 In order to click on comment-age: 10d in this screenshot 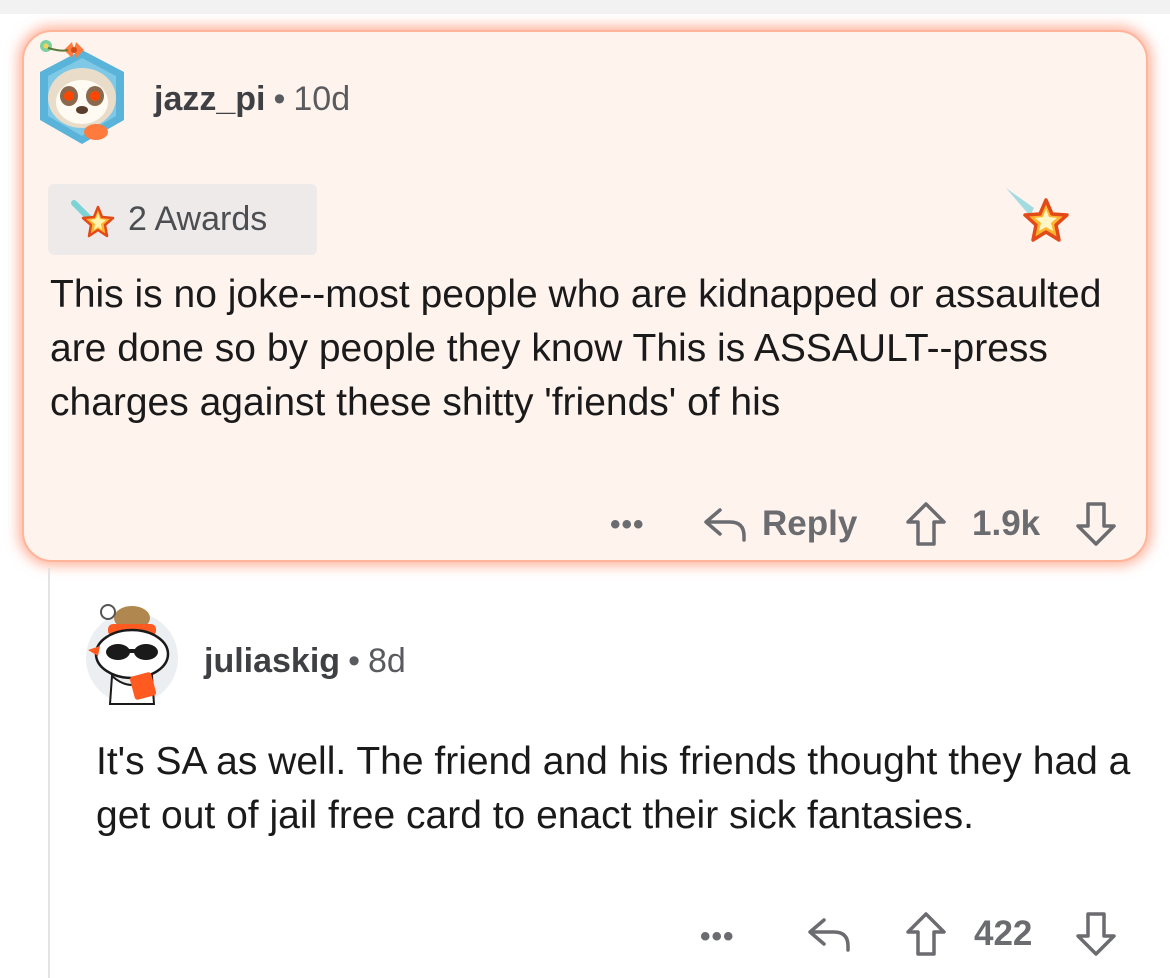, I will do `click(322, 99)`.